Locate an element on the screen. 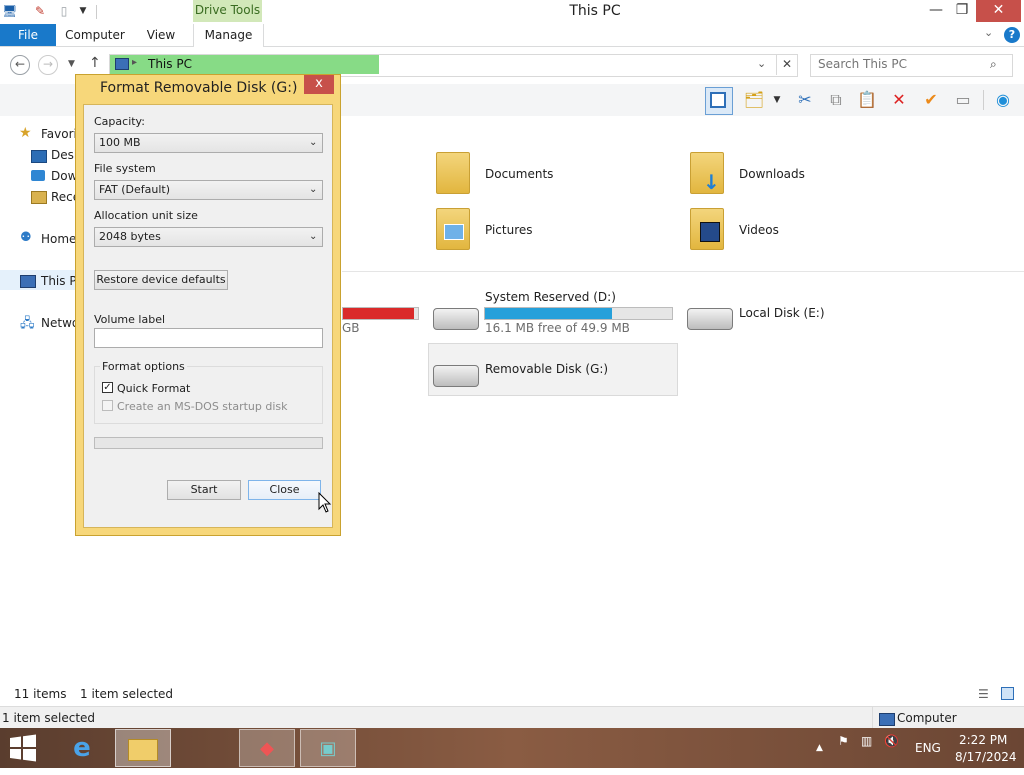  allocation-select: 2048 bytes is located at coordinates (208, 237).